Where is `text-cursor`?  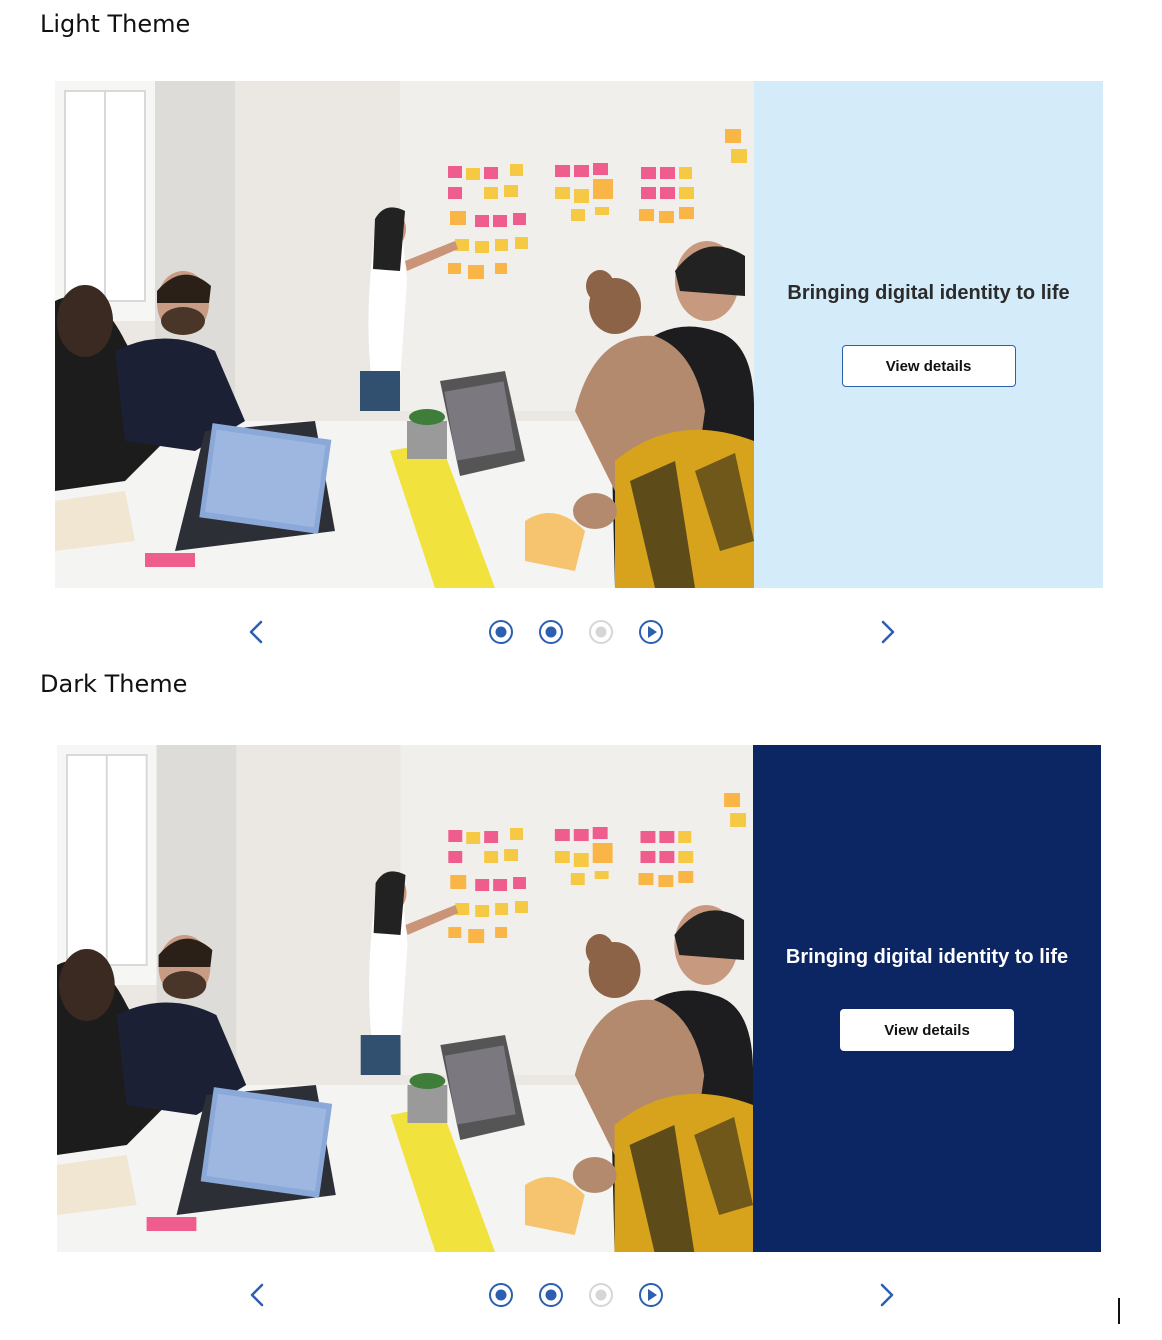
text-cursor is located at coordinates (1119, 1311).